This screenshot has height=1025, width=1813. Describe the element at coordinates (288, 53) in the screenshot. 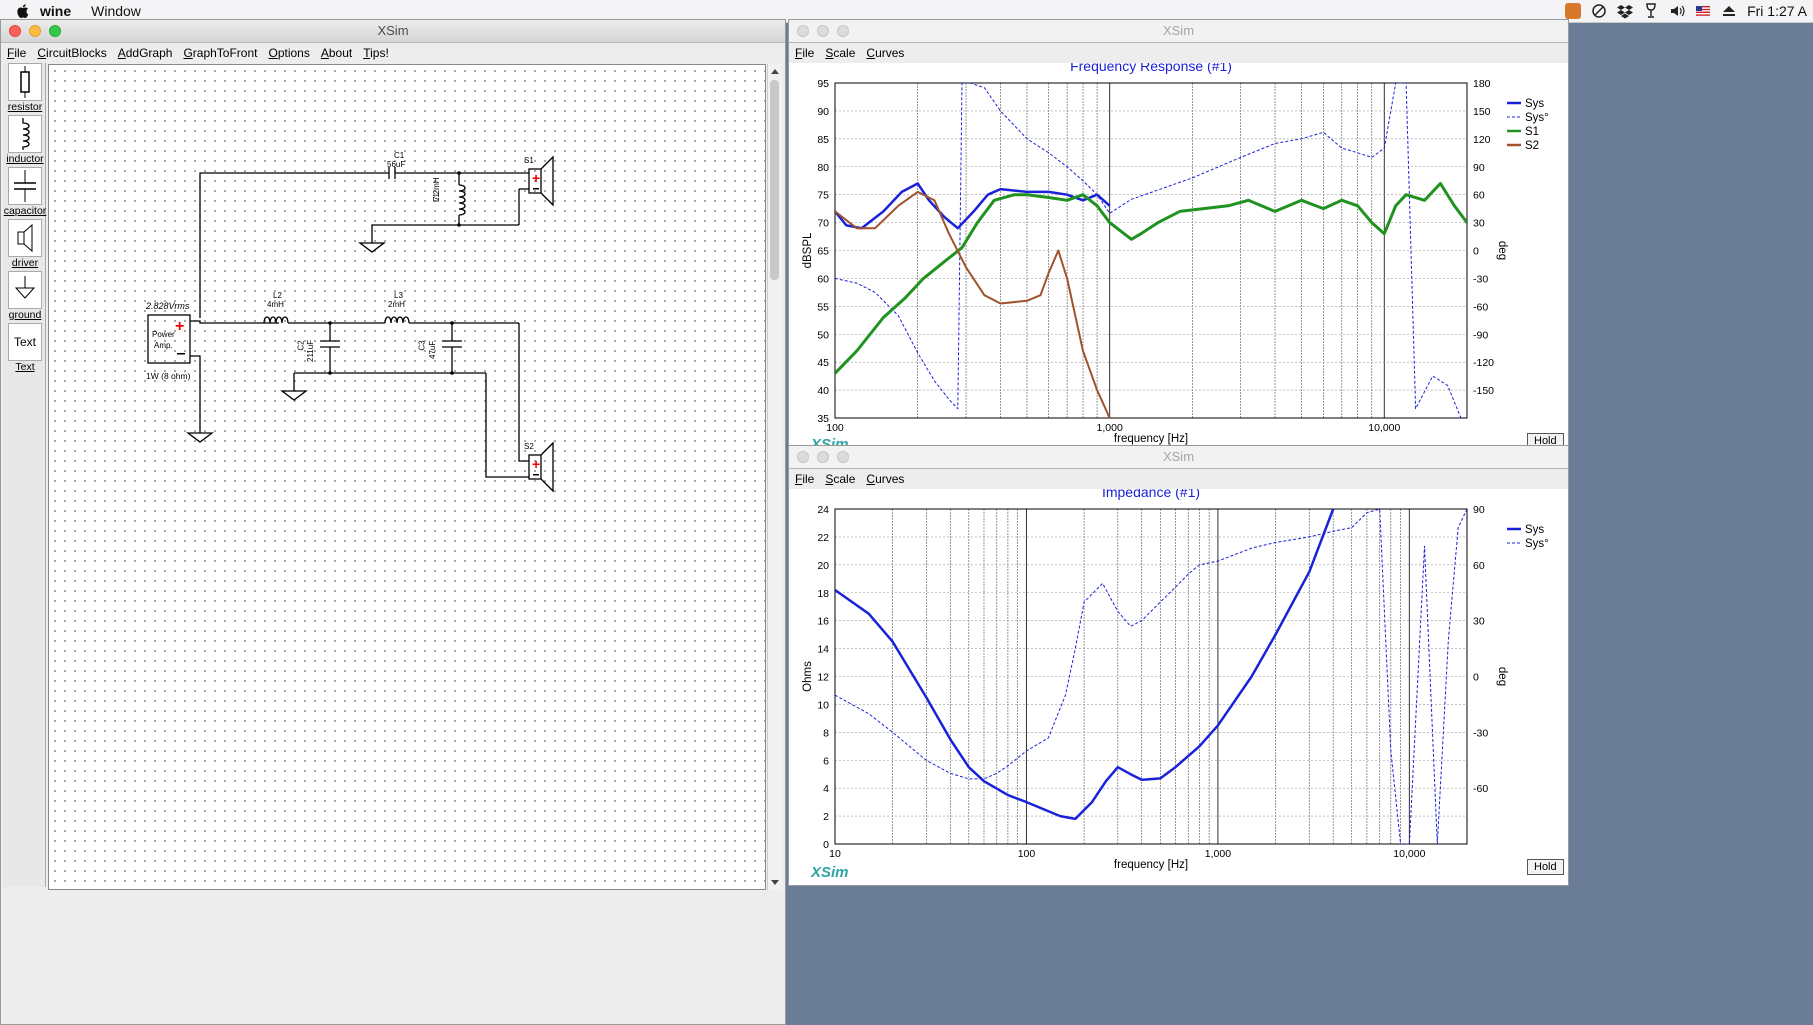

I see `menu-options: Options` at that location.